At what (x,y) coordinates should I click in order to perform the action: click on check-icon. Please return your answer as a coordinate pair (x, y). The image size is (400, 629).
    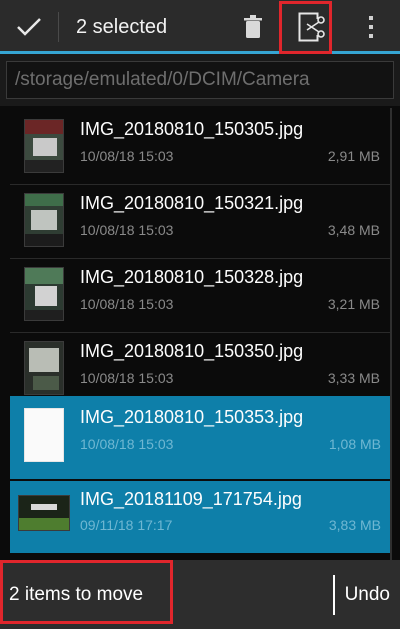
    Looking at the image, I should click on (29, 27).